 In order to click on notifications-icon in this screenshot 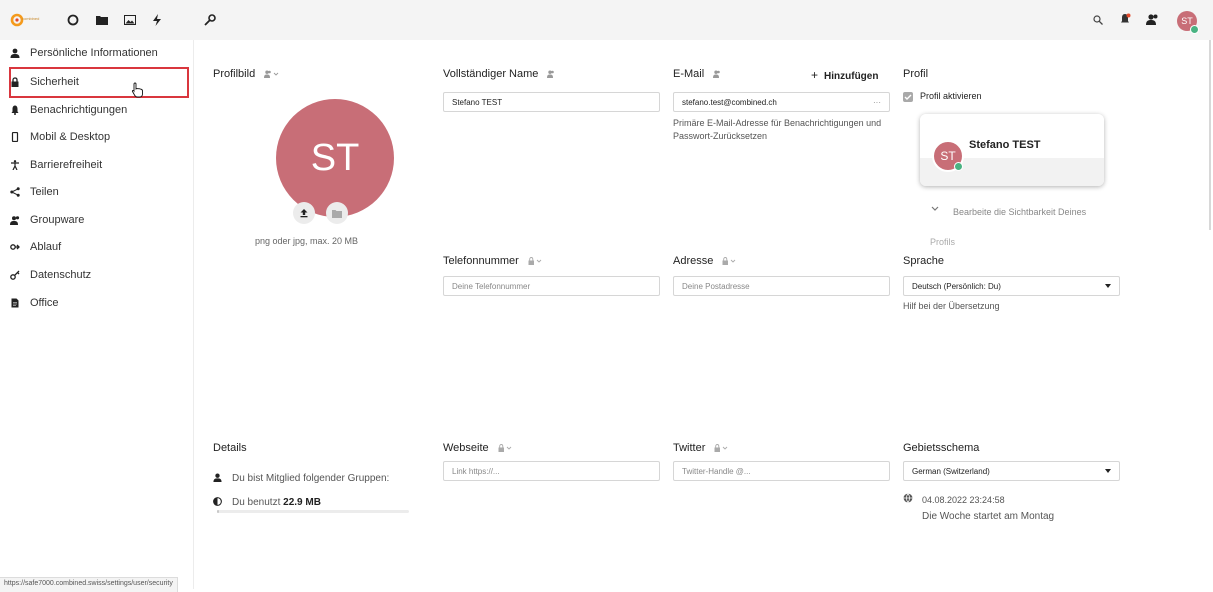, I will do `click(1125, 19)`.